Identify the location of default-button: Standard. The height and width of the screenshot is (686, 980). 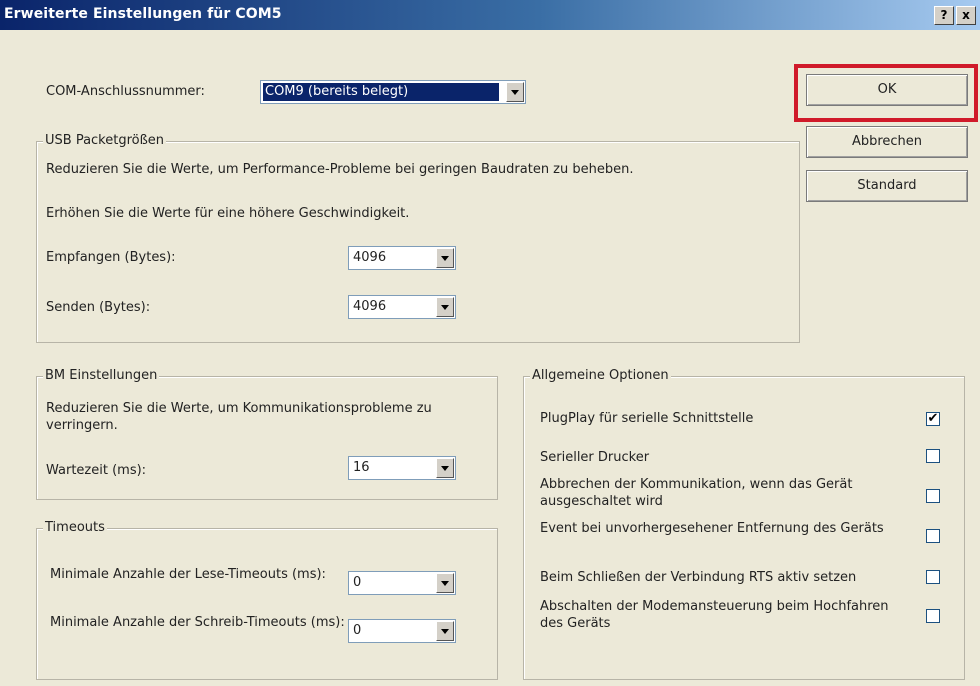
(887, 186).